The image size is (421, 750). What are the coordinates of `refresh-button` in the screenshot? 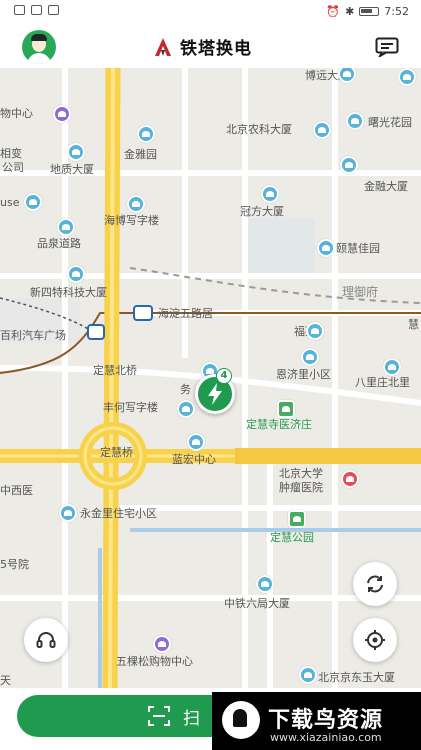 It's located at (375, 584).